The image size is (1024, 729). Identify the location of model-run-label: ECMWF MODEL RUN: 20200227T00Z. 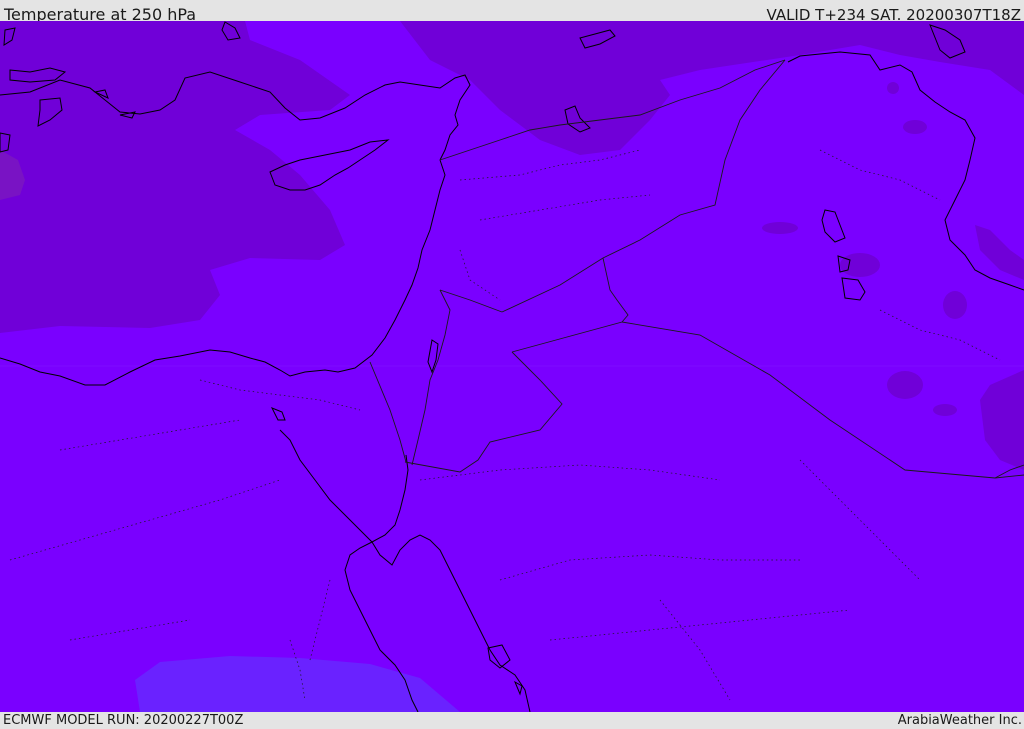
(123, 720).